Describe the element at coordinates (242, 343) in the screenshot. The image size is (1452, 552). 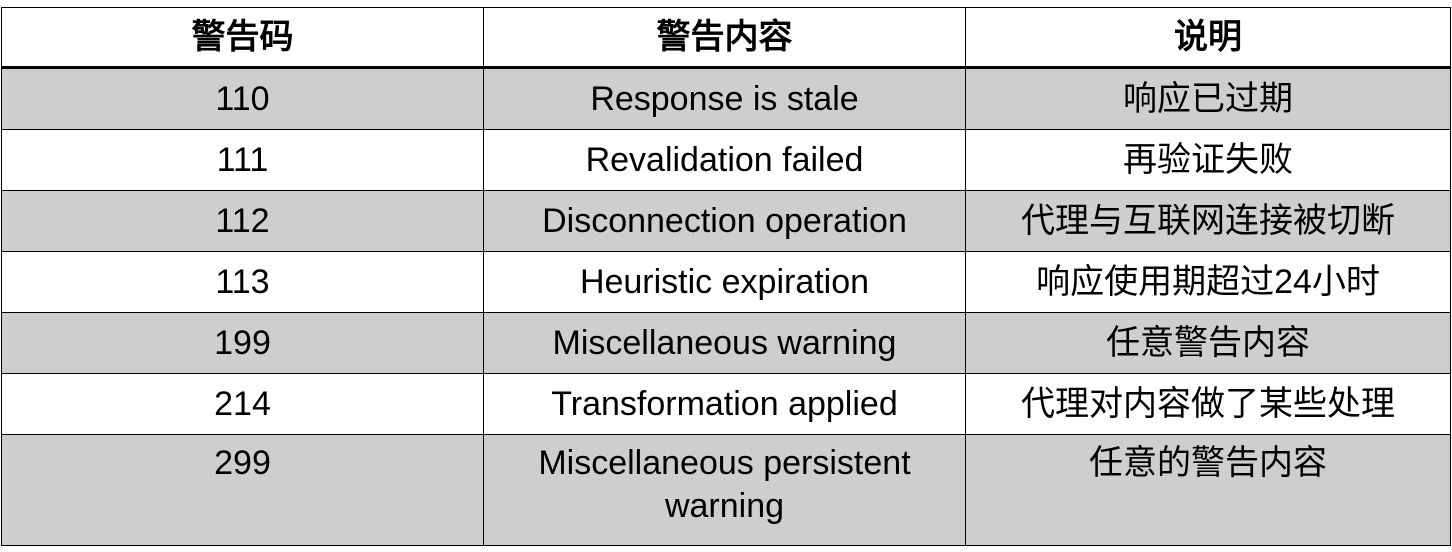
I see `cell-code: 199` at that location.